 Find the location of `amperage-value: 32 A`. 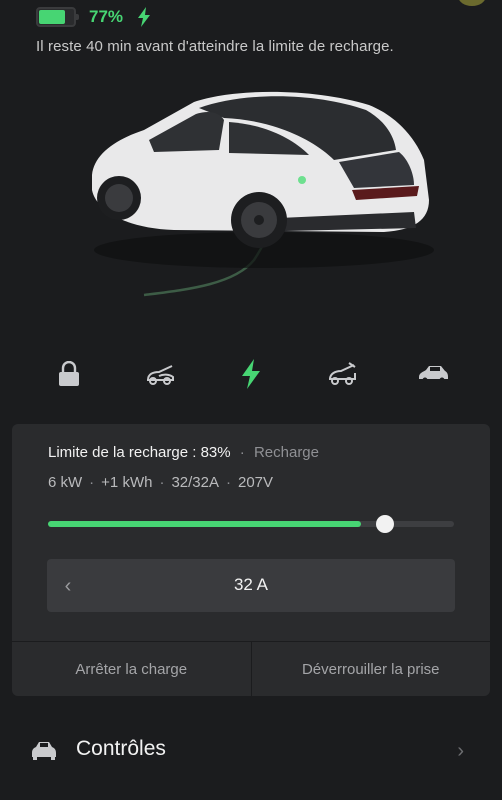

amperage-value: 32 A is located at coordinates (251, 584).